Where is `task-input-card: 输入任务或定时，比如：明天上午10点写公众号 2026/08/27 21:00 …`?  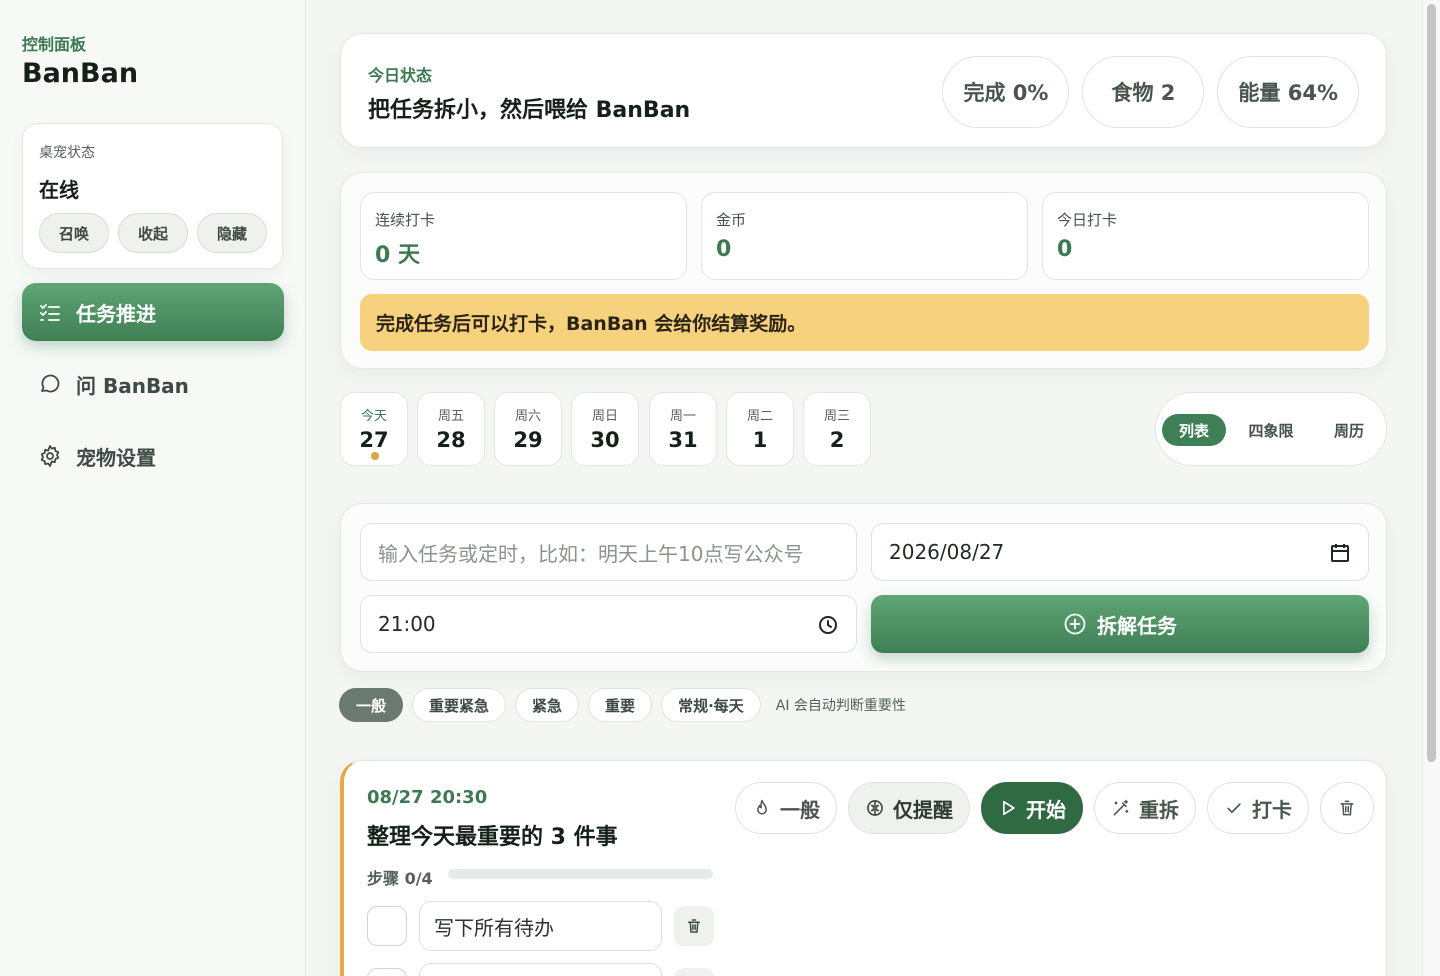 task-input-card: 输入任务或定时，比如：明天上午10点写公众号 2026/08/27 21:00 … is located at coordinates (863, 587).